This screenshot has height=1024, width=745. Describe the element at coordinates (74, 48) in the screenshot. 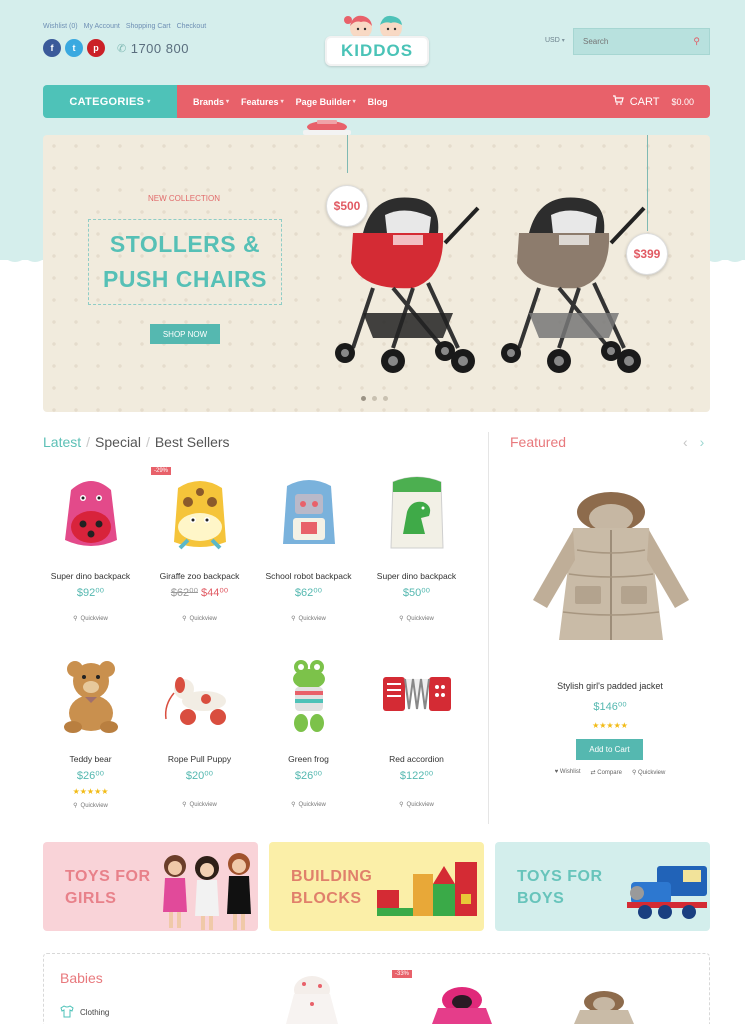

I see `twitter-icon: t` at that location.